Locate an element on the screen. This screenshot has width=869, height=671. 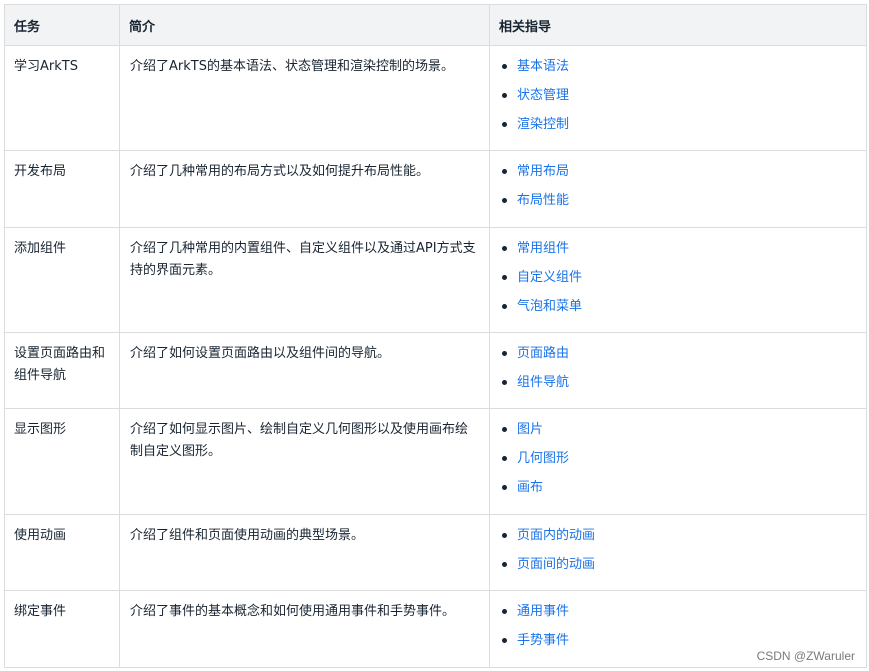
guide-link-list: 常用组件 自定义组件 气泡和菜单 is located at coordinates (678, 278).